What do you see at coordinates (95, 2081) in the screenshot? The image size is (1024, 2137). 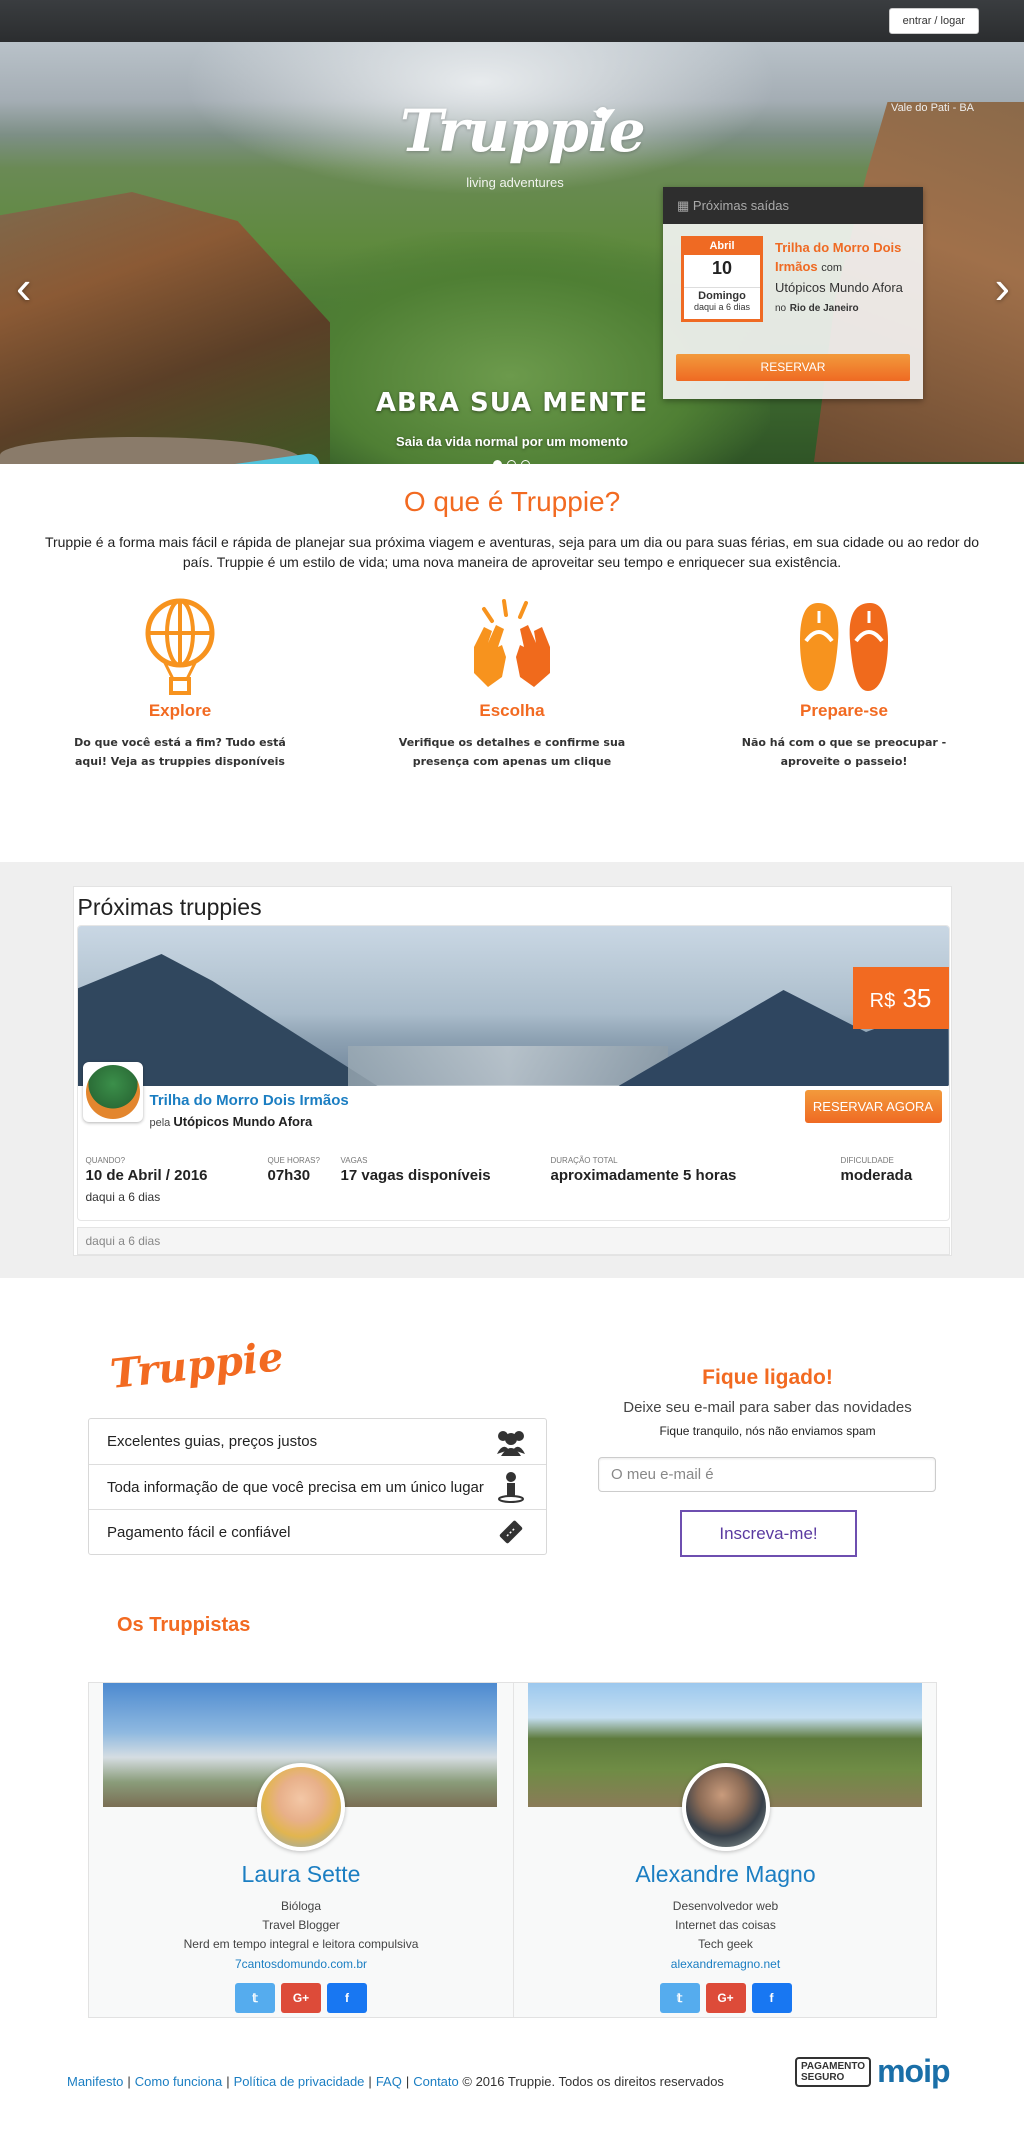 I see `footer-link-manifesto: Manifesto` at bounding box center [95, 2081].